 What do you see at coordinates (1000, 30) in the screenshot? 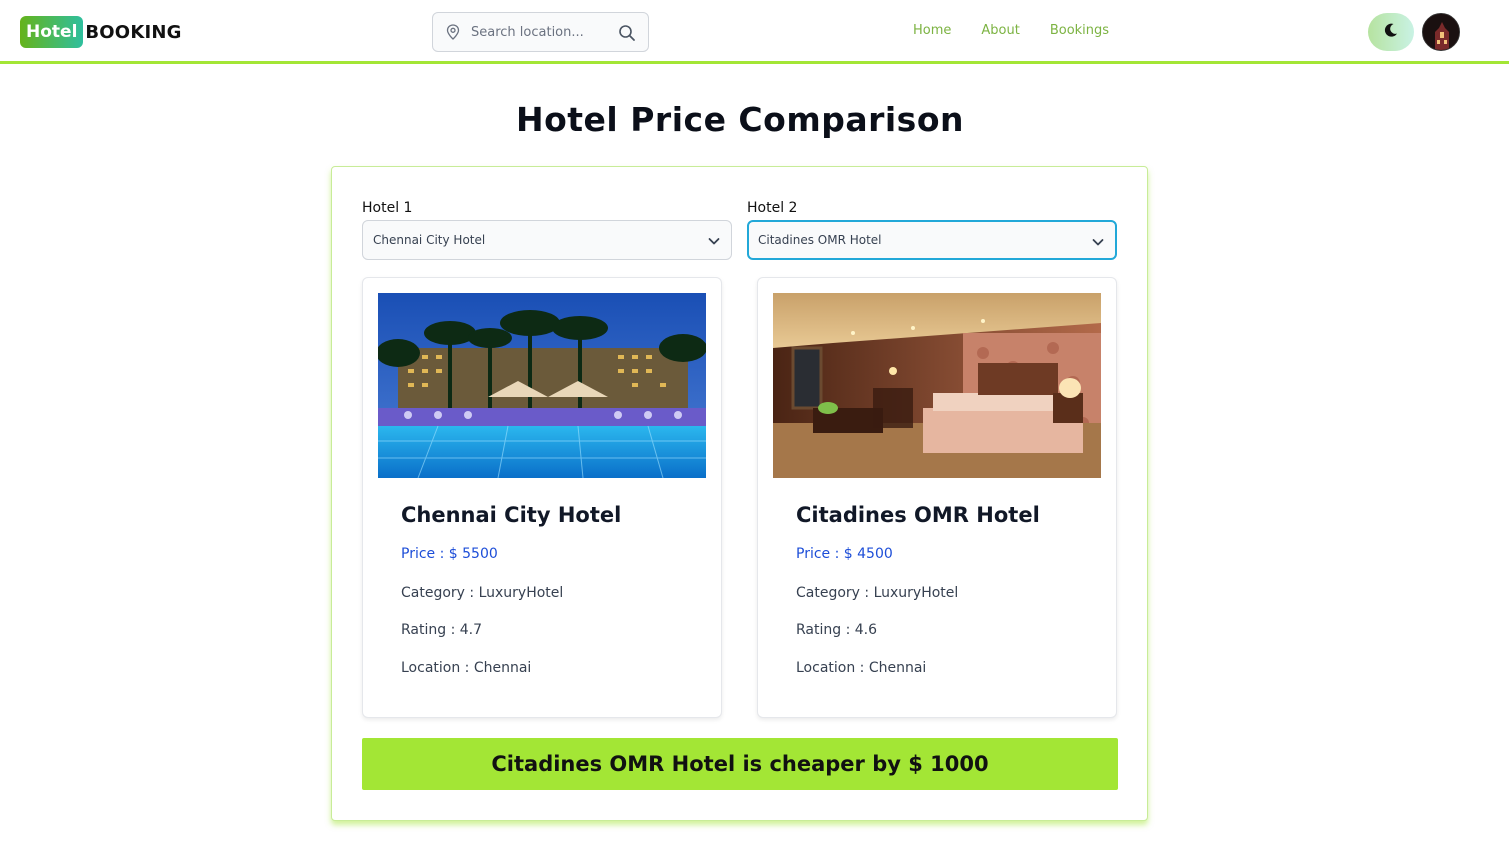
I see `nav-about: About` at bounding box center [1000, 30].